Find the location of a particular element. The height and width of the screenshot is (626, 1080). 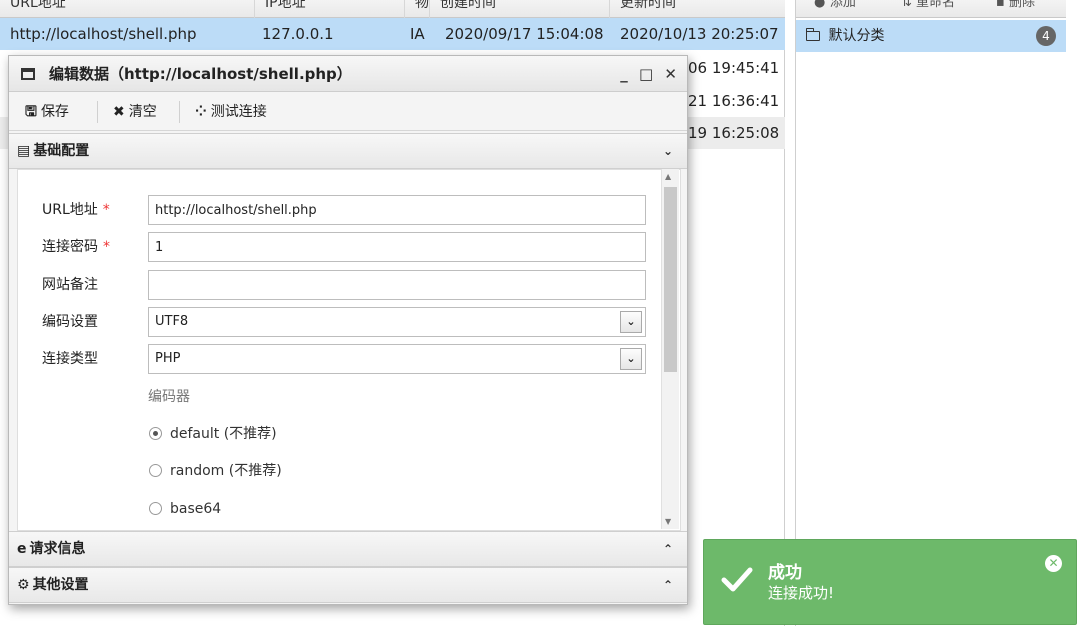

cell-location: IA is located at coordinates (417, 34).